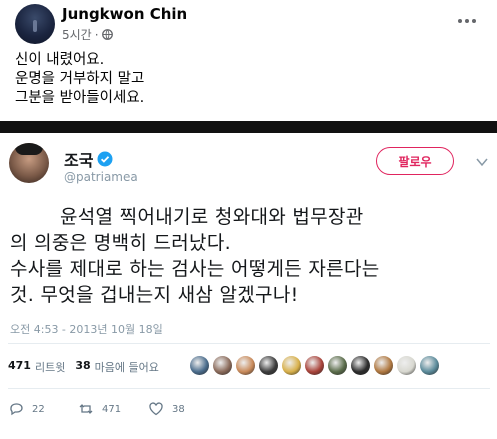  I want to click on like-count: 38, so click(83, 365).